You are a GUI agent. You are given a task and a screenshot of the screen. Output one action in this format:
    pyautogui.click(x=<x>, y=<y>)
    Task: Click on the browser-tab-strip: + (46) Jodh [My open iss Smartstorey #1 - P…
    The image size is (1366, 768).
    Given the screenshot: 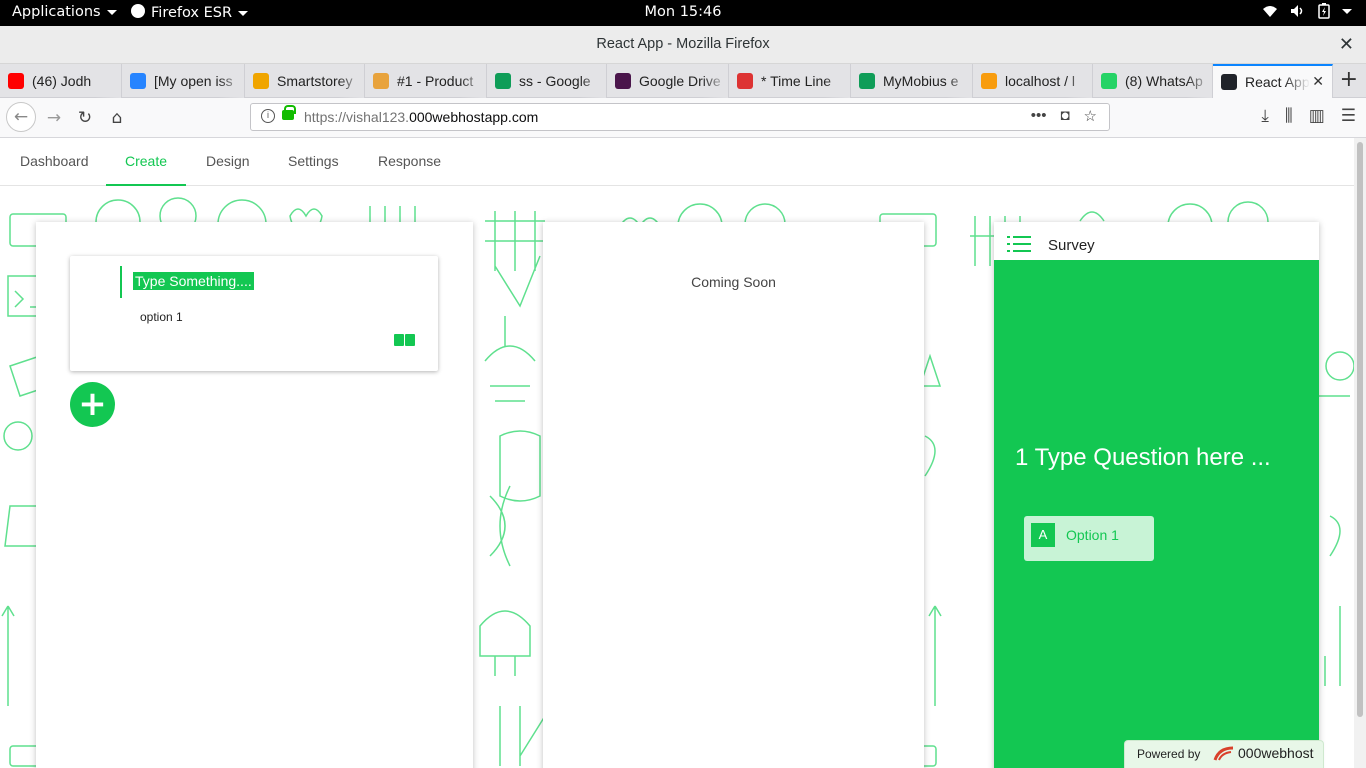 What is the action you would take?
    pyautogui.click(x=683, y=81)
    